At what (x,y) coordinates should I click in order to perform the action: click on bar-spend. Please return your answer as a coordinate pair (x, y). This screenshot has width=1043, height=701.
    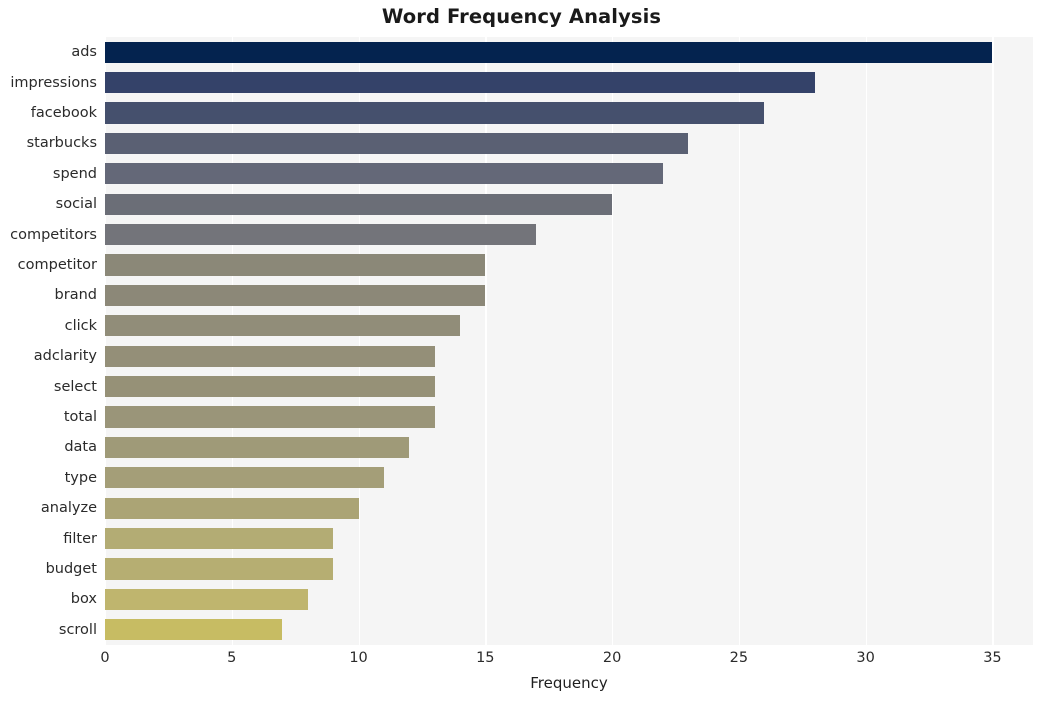
    Looking at the image, I should click on (384, 174).